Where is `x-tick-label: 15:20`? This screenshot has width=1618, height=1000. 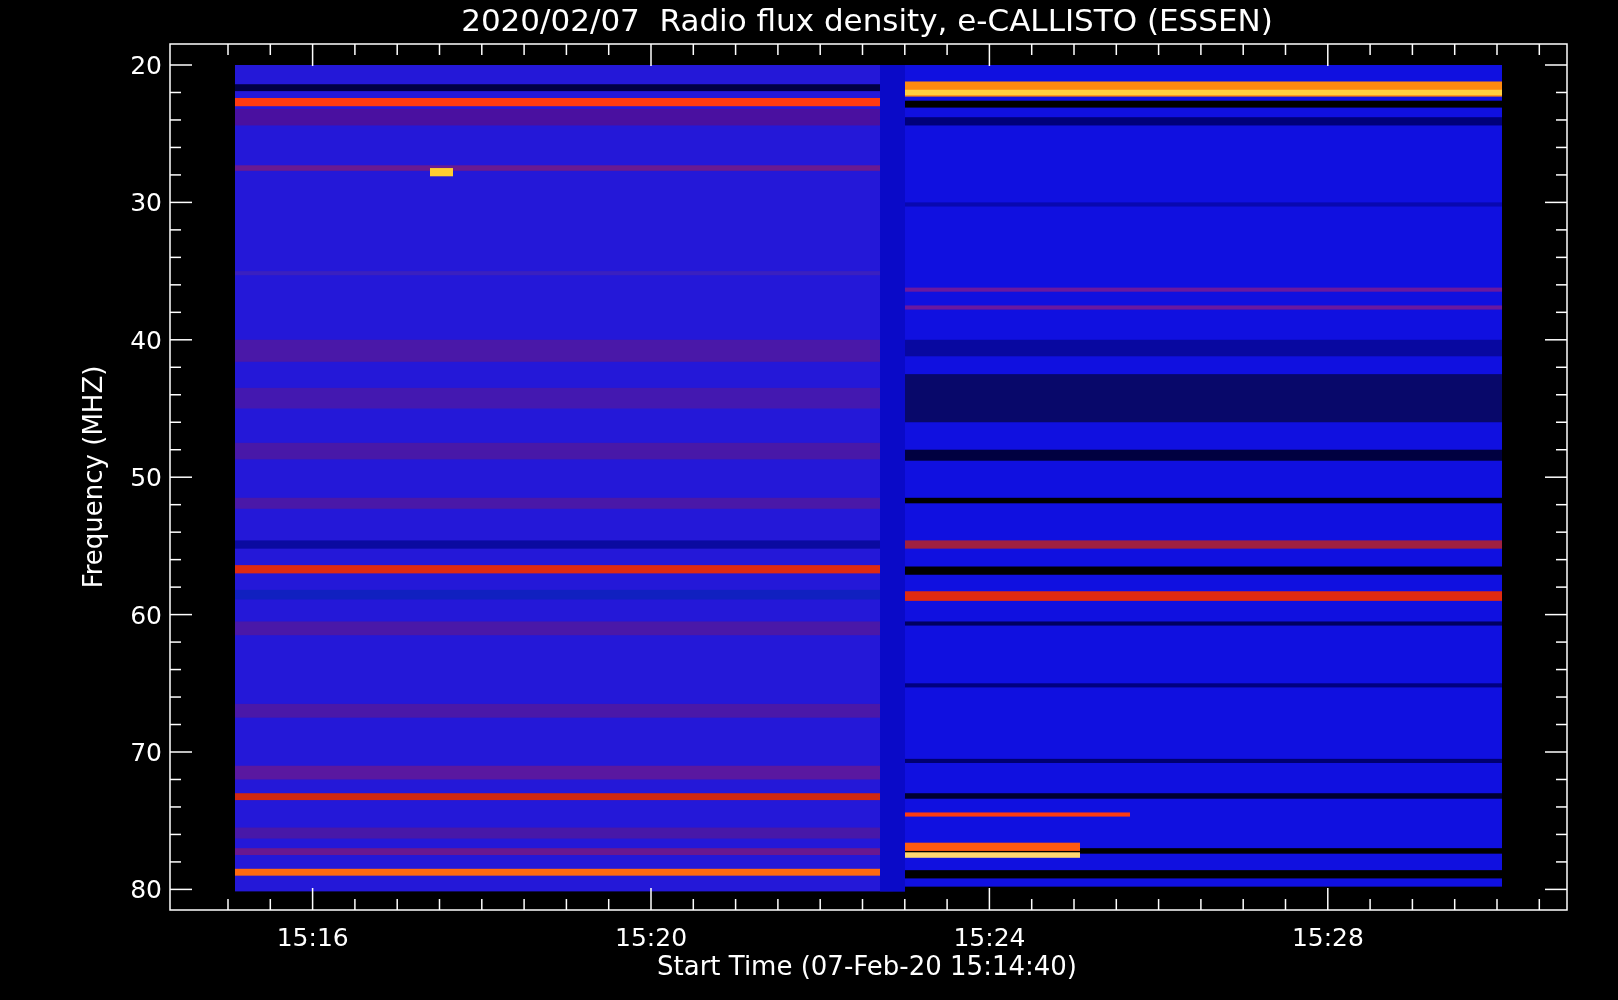
x-tick-label: 15:20 is located at coordinates (651, 937).